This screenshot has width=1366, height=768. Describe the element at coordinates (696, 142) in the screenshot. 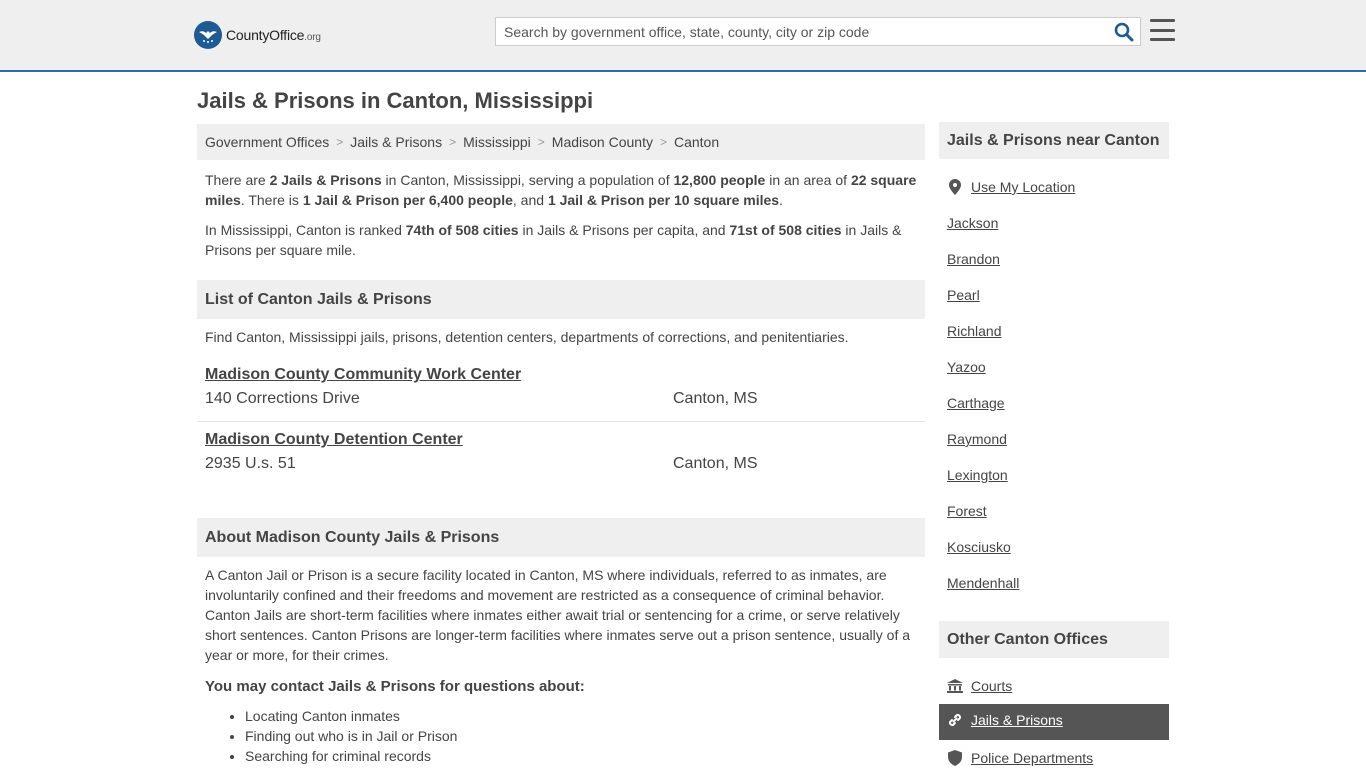

I see `breadcrumb-canton: Canton` at that location.